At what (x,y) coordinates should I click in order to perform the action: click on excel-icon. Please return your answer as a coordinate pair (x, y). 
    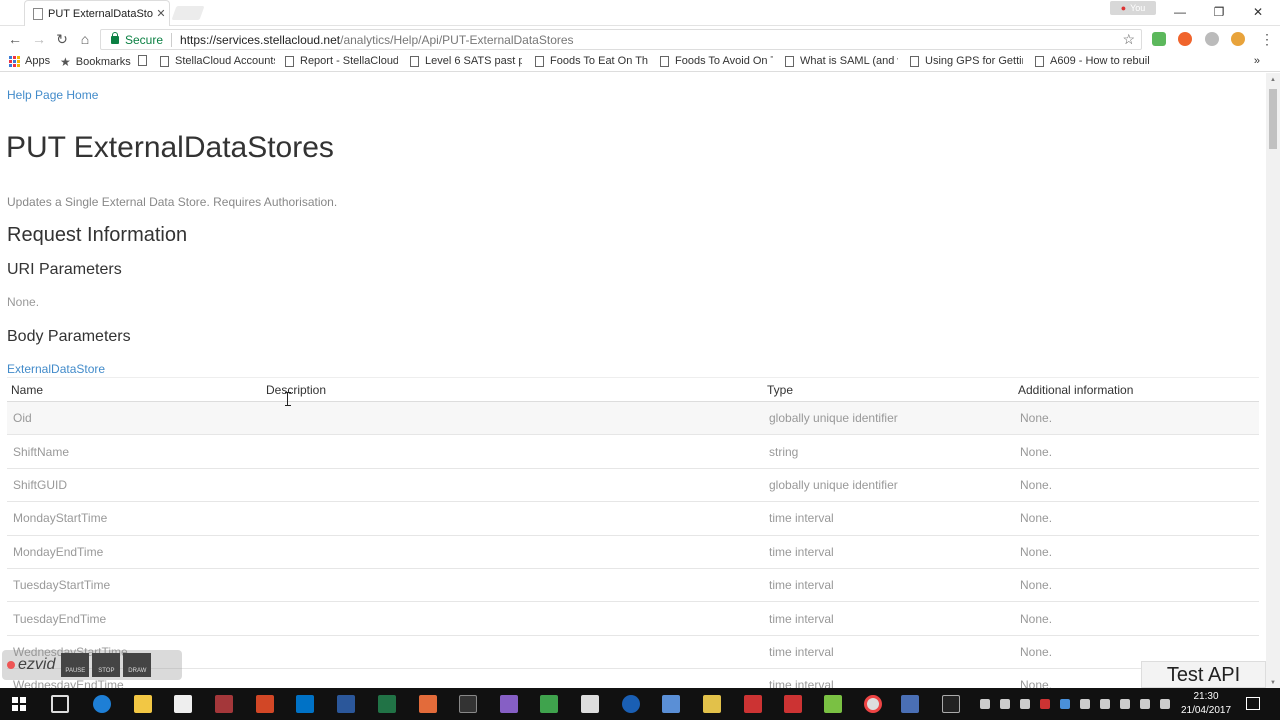
    Looking at the image, I should click on (387, 704).